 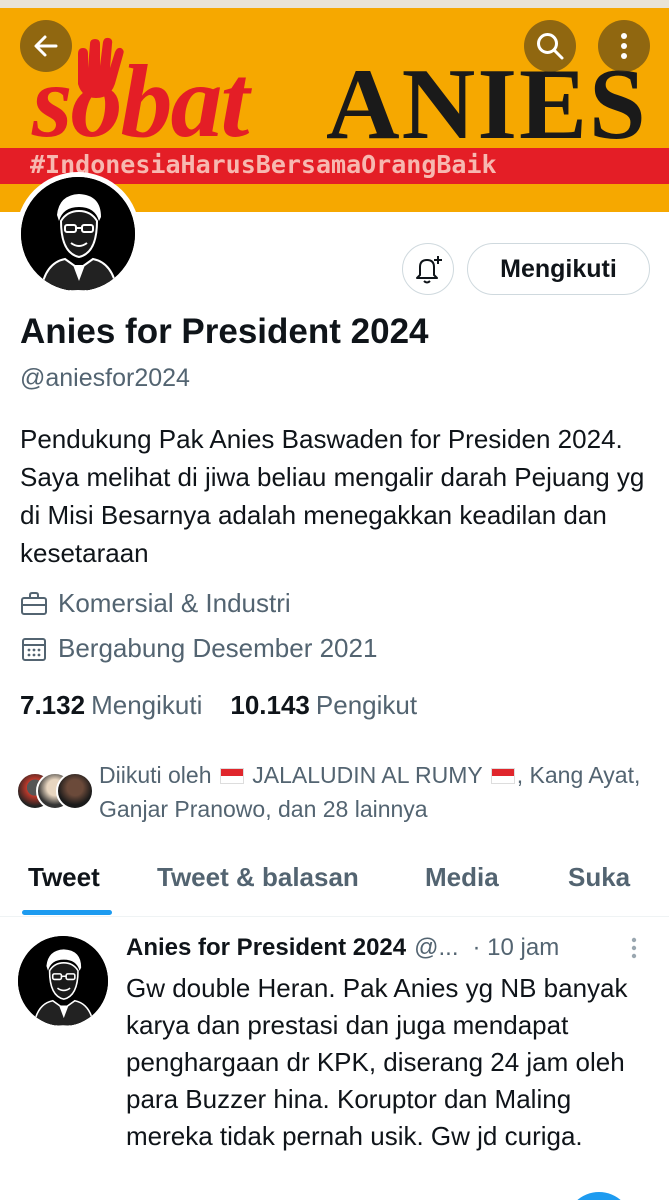 What do you see at coordinates (263, 164) in the screenshot?
I see `banner-hashtag: #IndonesiaHarusBersamaOrangBaik` at bounding box center [263, 164].